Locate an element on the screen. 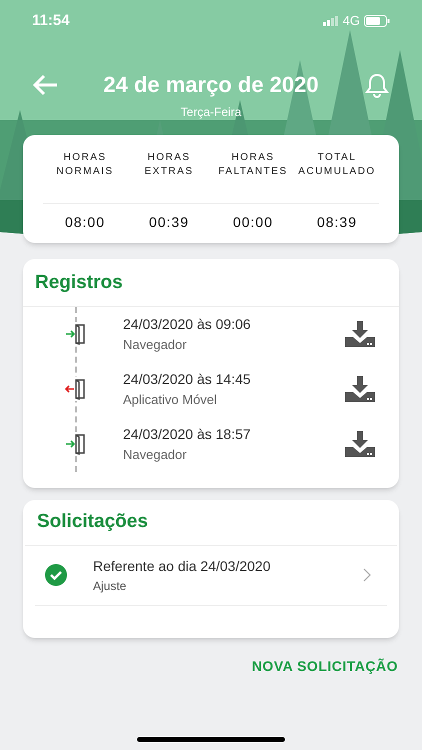  summary-label: TOTAL ACUMULADO is located at coordinates (337, 165).